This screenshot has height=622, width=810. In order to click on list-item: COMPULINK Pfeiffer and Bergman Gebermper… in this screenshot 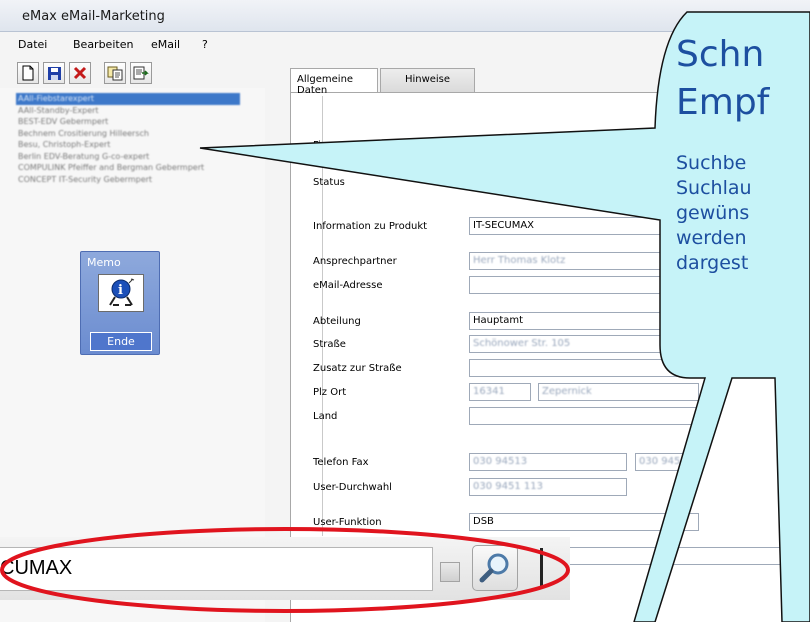, I will do `click(128, 168)`.